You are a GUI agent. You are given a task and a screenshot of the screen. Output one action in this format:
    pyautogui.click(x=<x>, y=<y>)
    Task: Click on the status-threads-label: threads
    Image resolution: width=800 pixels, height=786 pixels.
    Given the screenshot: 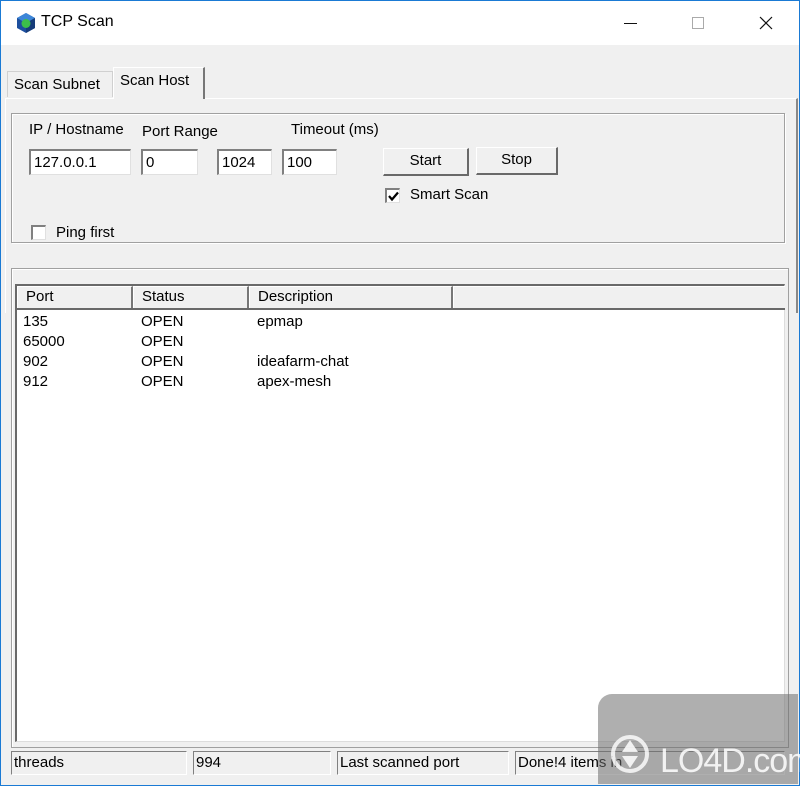 What is the action you would take?
    pyautogui.click(x=99, y=763)
    